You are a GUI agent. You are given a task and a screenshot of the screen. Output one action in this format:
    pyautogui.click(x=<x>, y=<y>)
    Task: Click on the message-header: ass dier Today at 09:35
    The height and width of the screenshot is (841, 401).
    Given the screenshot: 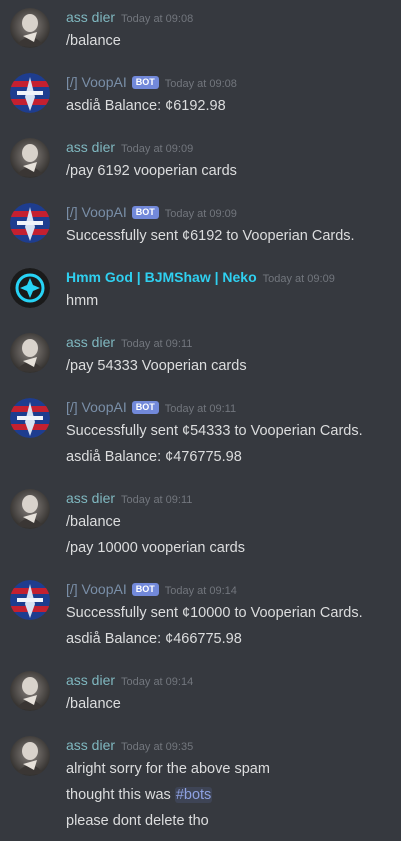 What is the action you would take?
    pyautogui.click(x=129, y=746)
    